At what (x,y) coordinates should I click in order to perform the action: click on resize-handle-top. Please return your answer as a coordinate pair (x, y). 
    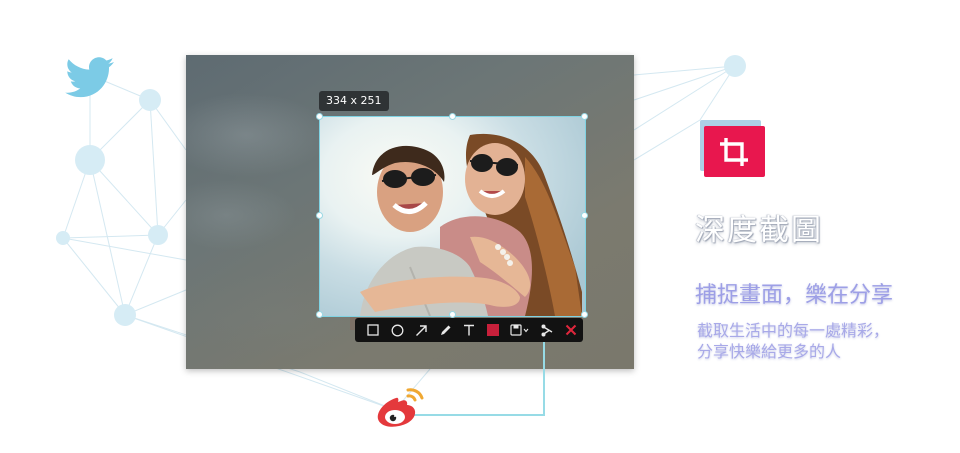
    Looking at the image, I should click on (452, 116).